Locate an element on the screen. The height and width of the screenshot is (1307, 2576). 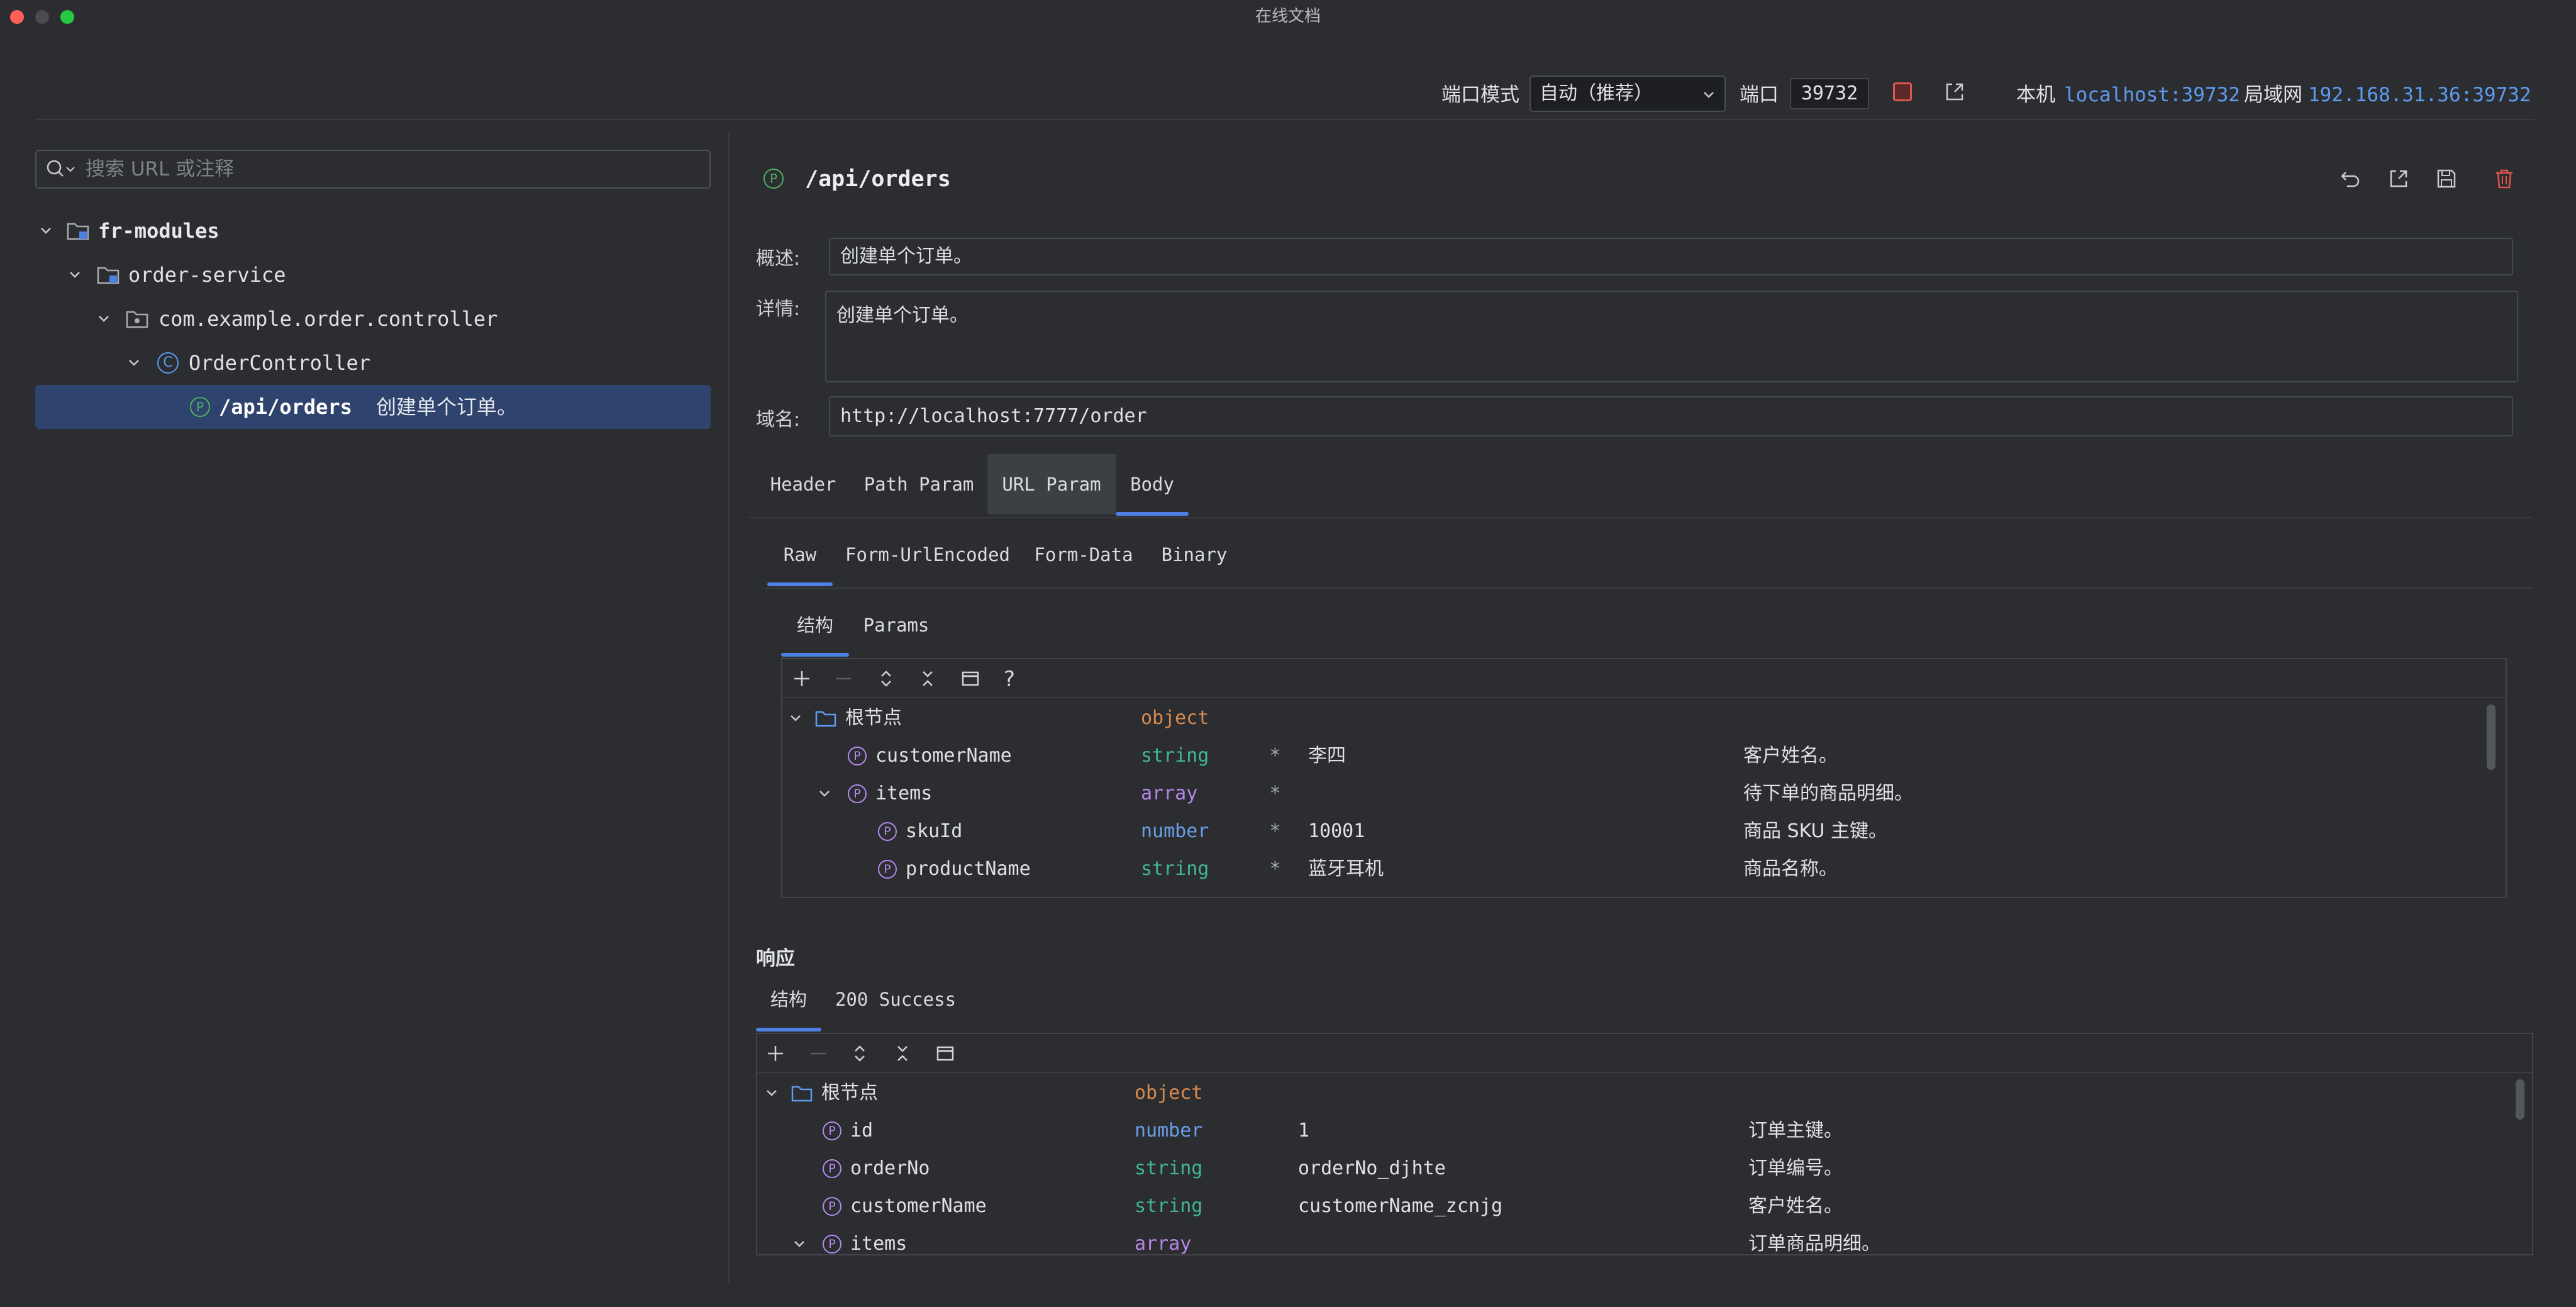
tab-response-structure: 结构 is located at coordinates (788, 999).